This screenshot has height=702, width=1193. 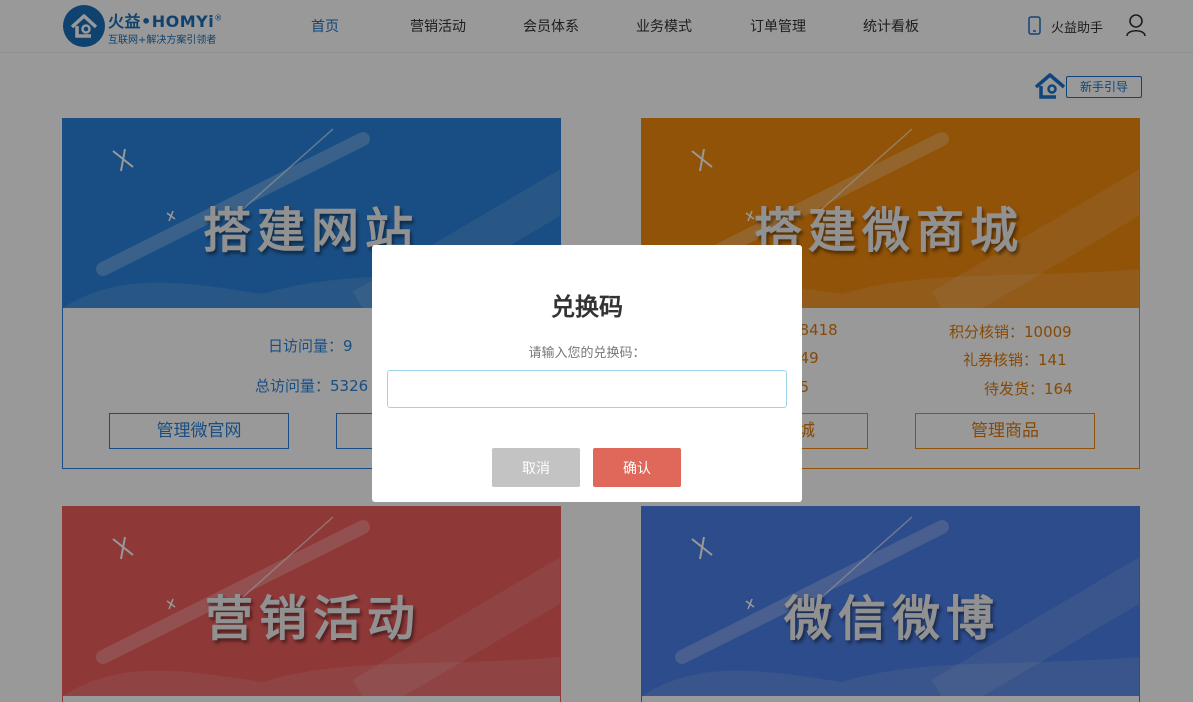 I want to click on redeem-code-input, so click(x=587, y=389).